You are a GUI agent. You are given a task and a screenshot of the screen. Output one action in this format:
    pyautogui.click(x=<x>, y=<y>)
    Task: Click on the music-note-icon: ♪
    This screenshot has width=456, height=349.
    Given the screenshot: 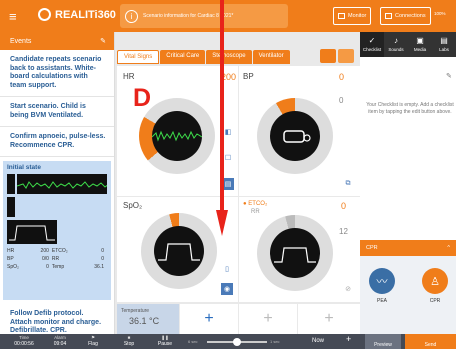 What is the action you would take?
    pyautogui.click(x=396, y=40)
    